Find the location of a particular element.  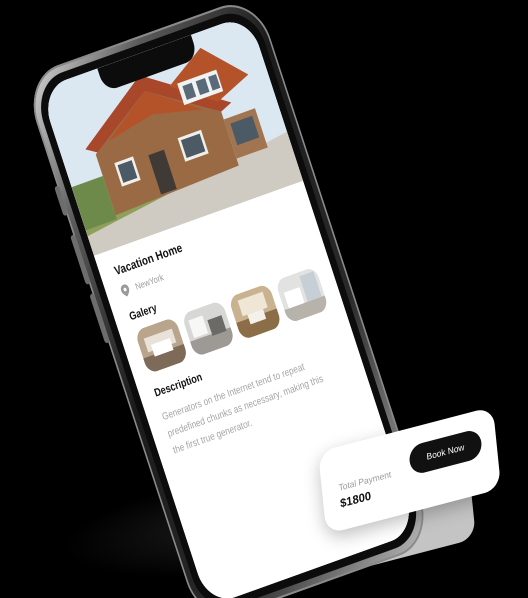

gallery-title: Galery is located at coordinates (143, 312).